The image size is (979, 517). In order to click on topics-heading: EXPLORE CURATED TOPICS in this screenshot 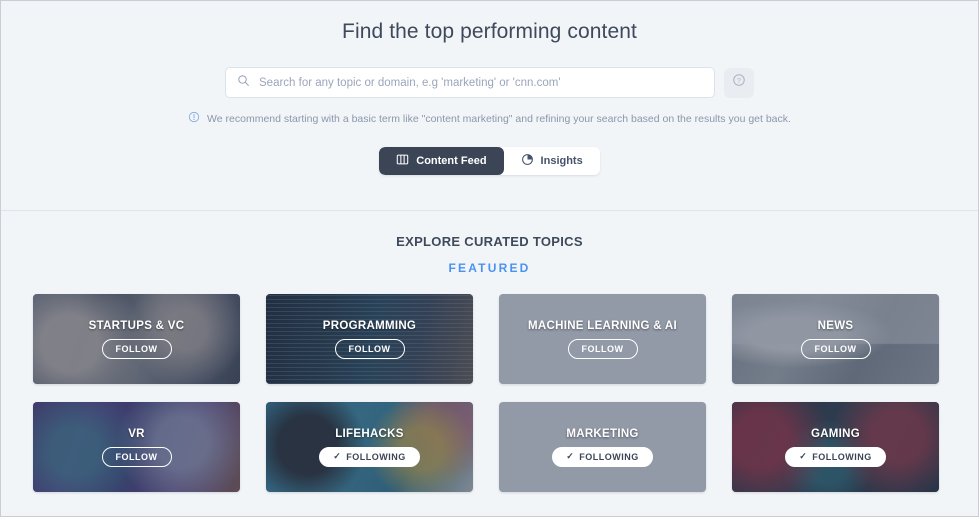, I will do `click(489, 241)`.